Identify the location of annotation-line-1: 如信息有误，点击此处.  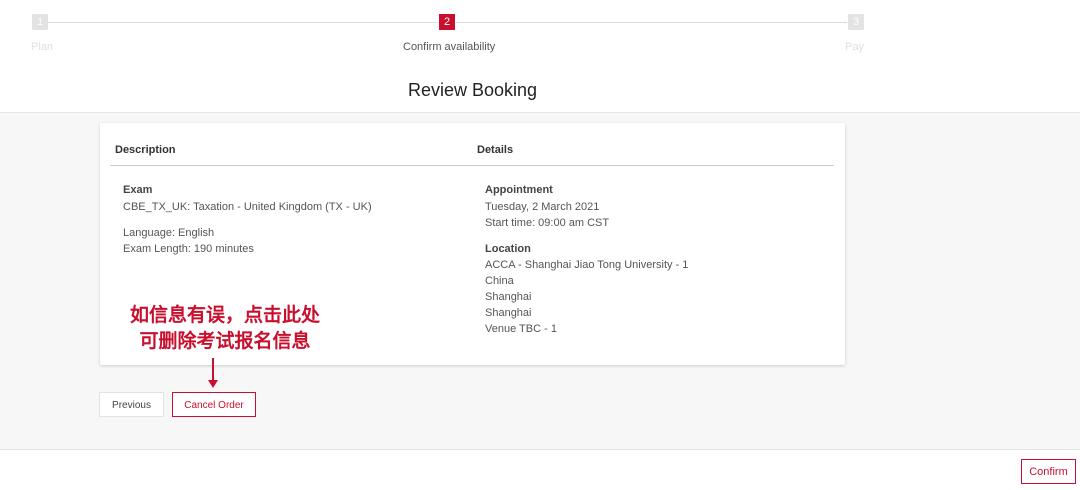
(224, 315).